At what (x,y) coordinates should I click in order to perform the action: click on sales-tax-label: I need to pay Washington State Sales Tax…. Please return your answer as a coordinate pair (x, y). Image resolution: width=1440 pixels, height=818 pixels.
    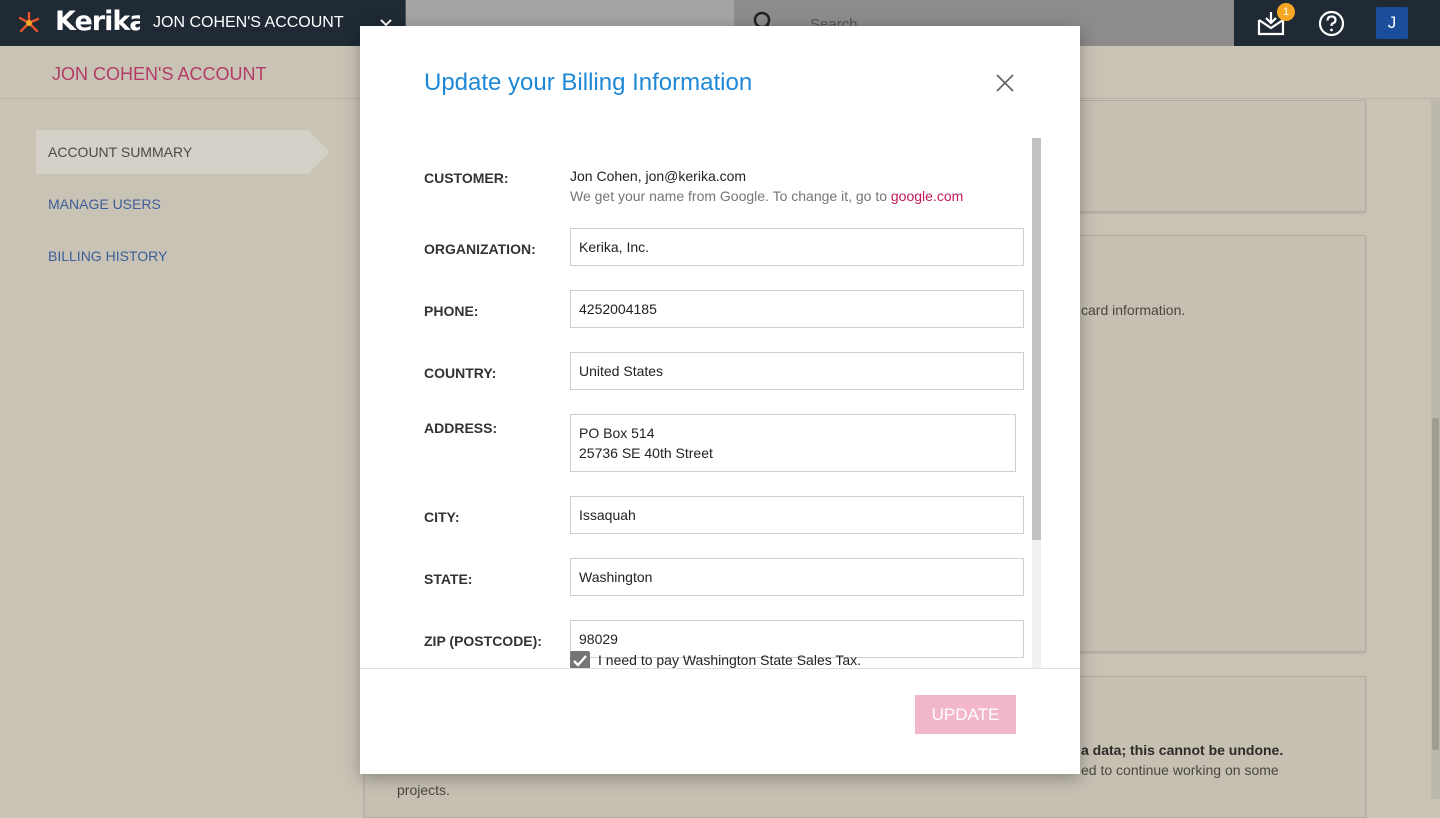
    Looking at the image, I should click on (730, 660).